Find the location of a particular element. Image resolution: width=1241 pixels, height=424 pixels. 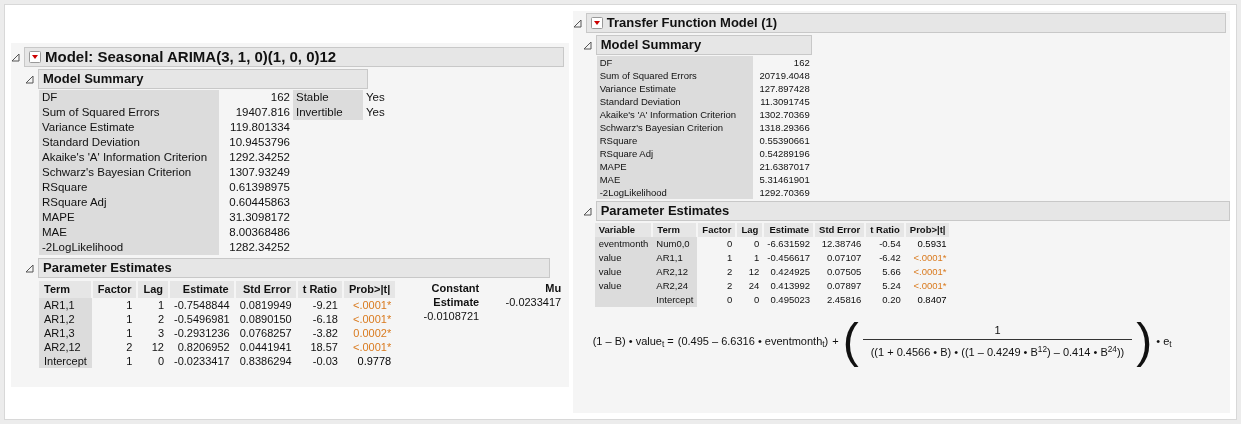

table-cell: -0.2931236 is located at coordinates (202, 332).